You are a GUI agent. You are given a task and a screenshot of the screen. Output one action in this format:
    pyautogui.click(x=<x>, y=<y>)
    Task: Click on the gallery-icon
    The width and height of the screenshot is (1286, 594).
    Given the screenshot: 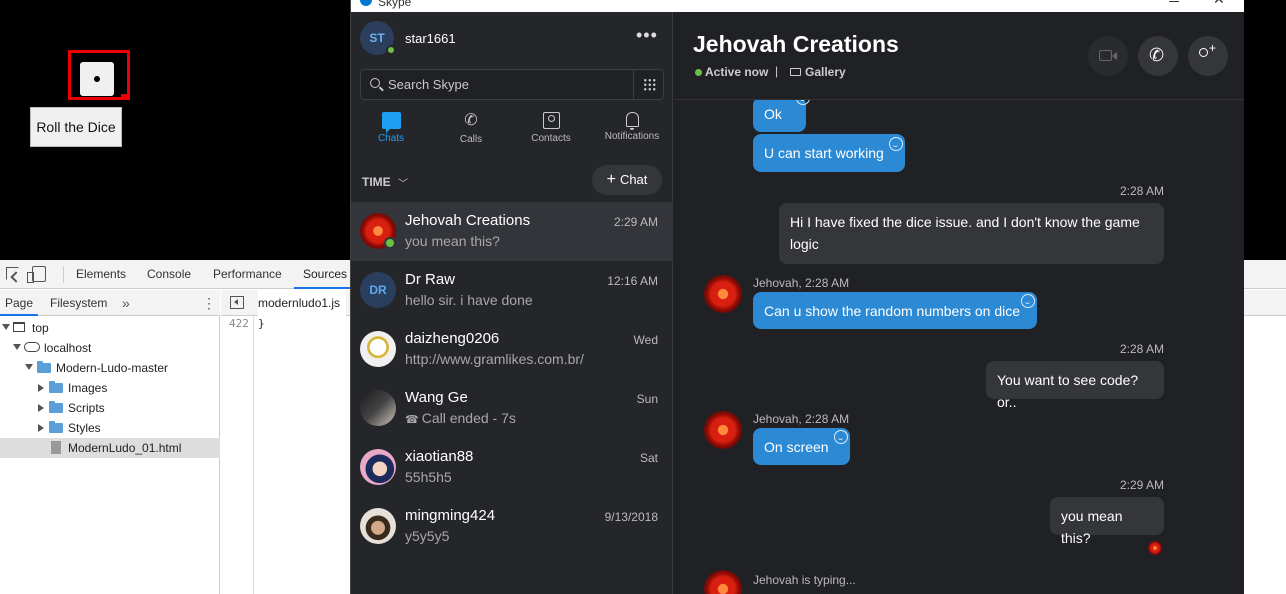 What is the action you would take?
    pyautogui.click(x=795, y=72)
    